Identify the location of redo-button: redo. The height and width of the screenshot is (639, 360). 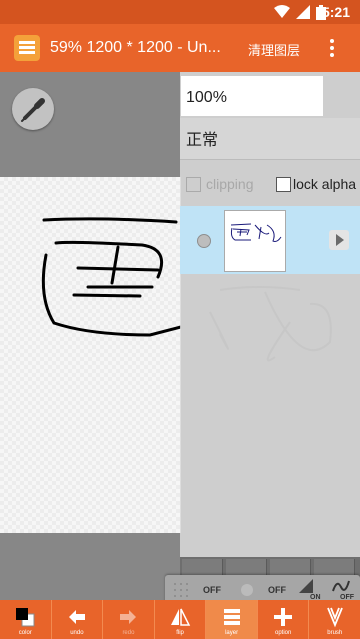
(129, 619).